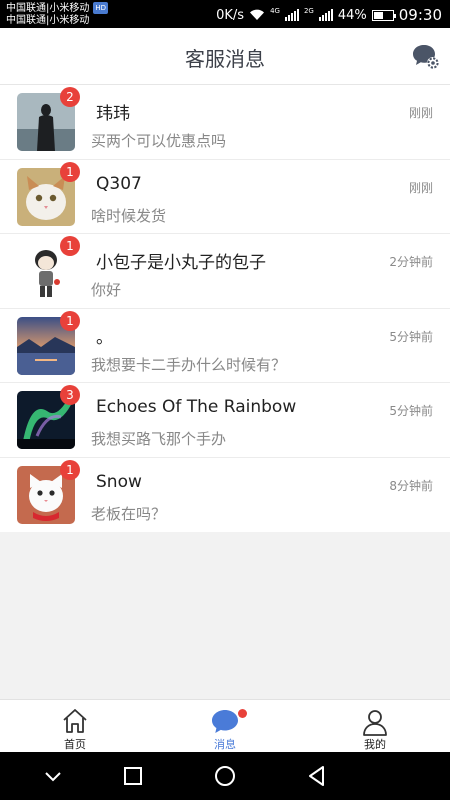 Image resolution: width=450 pixels, height=800 pixels. Describe the element at coordinates (48, 8) in the screenshot. I see `carrier-line-1: 中国联通|小米移动` at that location.